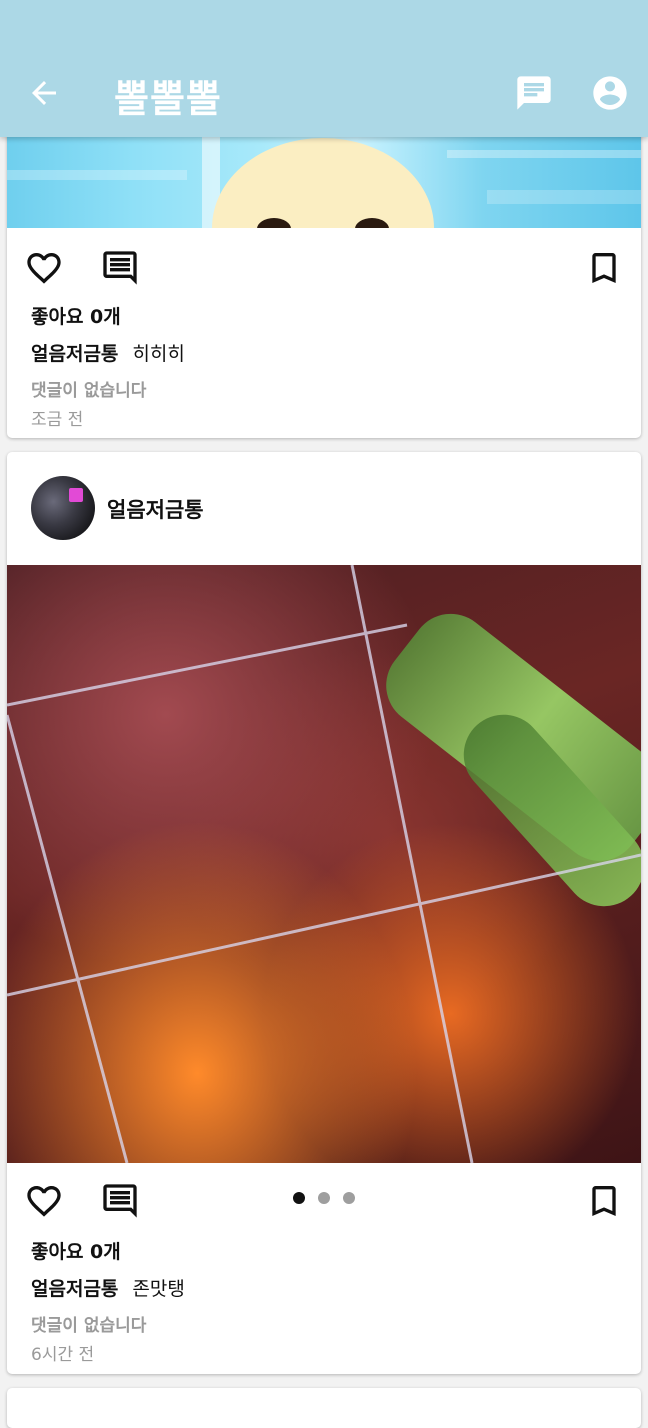 The height and width of the screenshot is (1428, 648). What do you see at coordinates (158, 1289) in the screenshot?
I see `caption-text: 존맛탱` at bounding box center [158, 1289].